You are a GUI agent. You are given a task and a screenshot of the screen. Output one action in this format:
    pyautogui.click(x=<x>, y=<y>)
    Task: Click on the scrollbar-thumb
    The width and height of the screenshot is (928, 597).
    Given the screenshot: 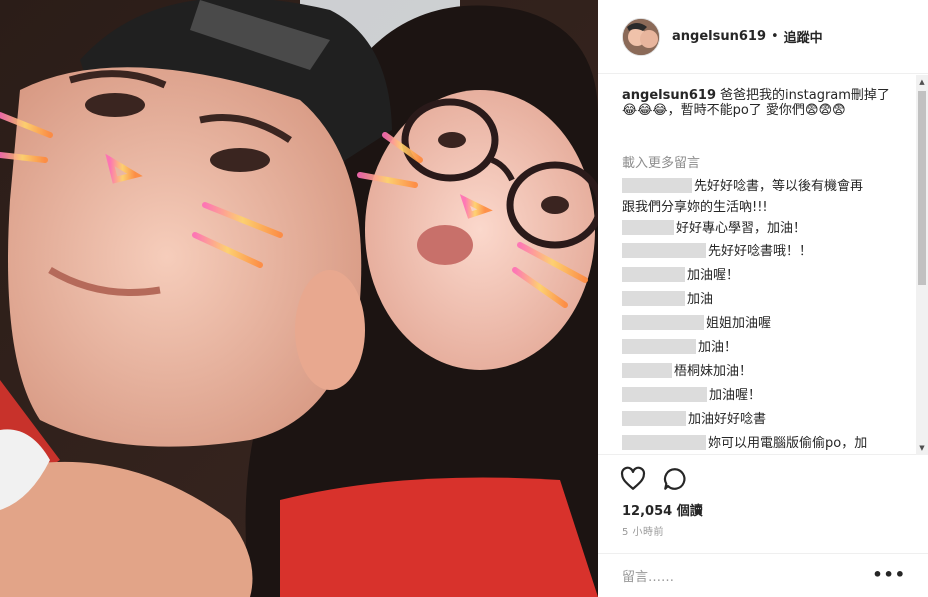 What is the action you would take?
    pyautogui.click(x=922, y=188)
    